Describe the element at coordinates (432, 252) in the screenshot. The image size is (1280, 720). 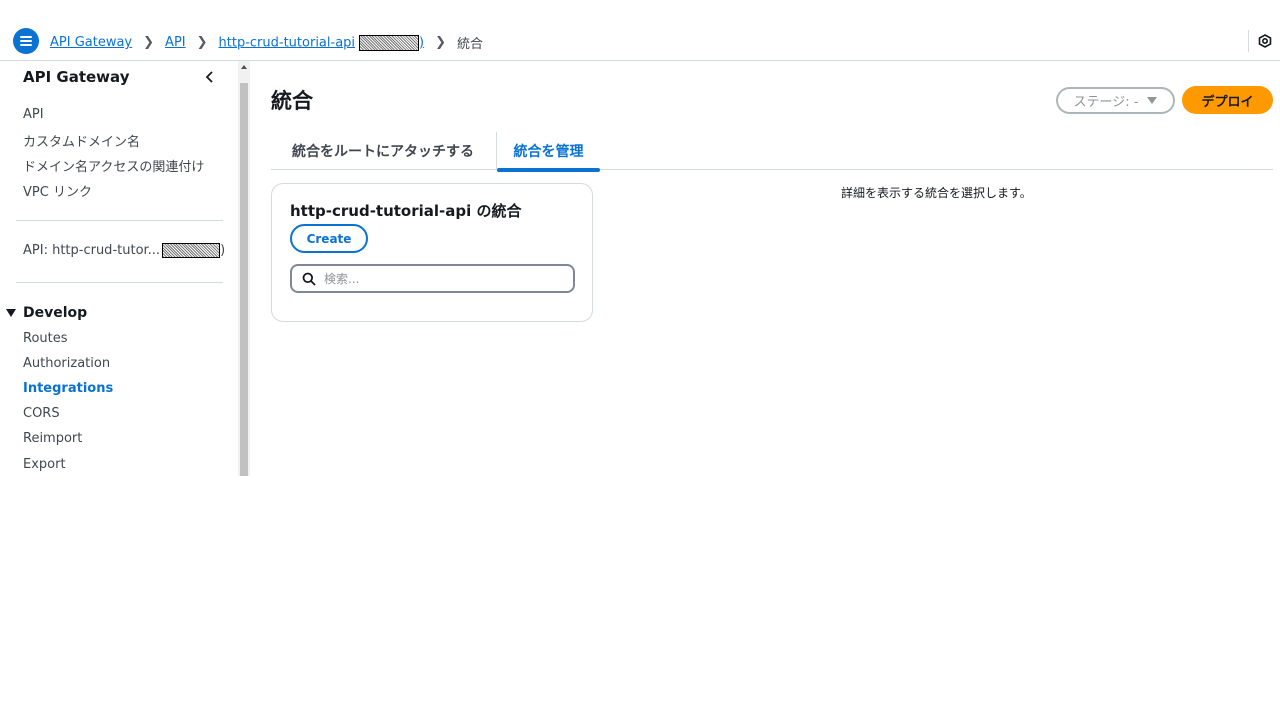
I see `integrations-card: http-crud-tutorial-api の統合 Create` at that location.